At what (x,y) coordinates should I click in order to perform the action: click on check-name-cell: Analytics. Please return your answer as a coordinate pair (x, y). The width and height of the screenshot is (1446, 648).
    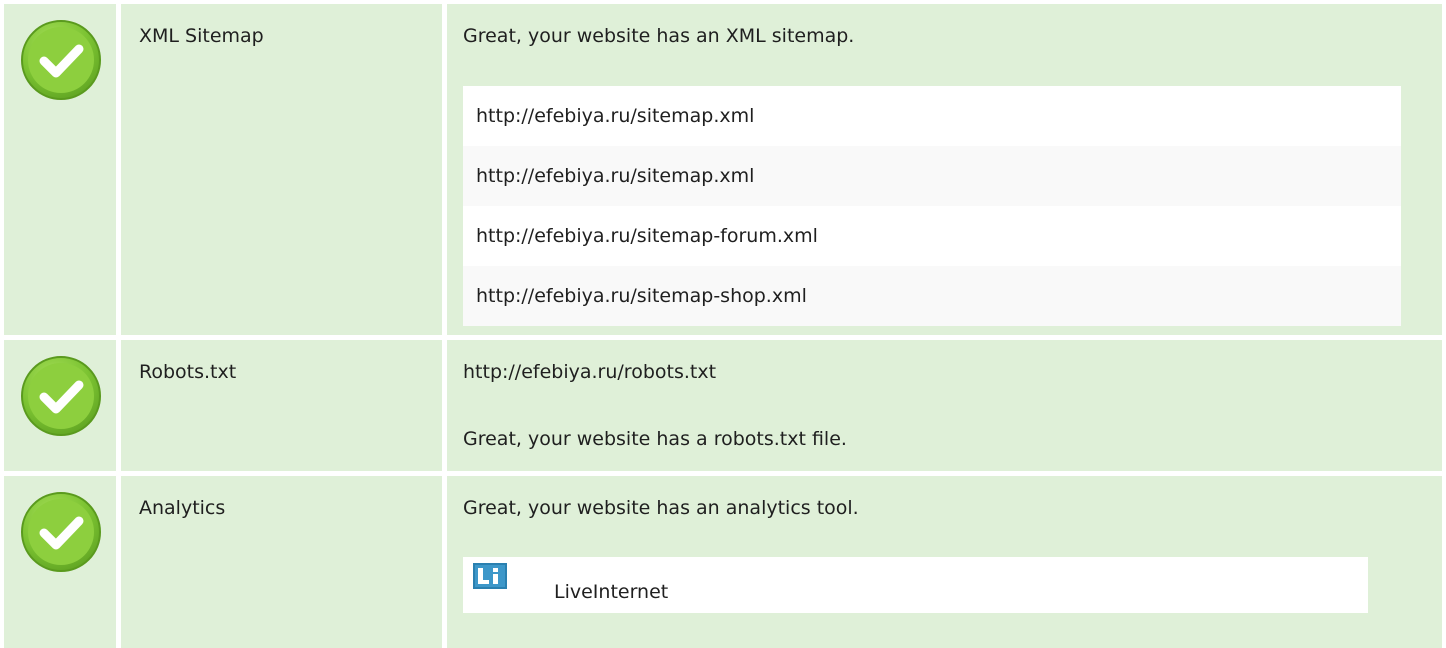
    Looking at the image, I should click on (281, 562).